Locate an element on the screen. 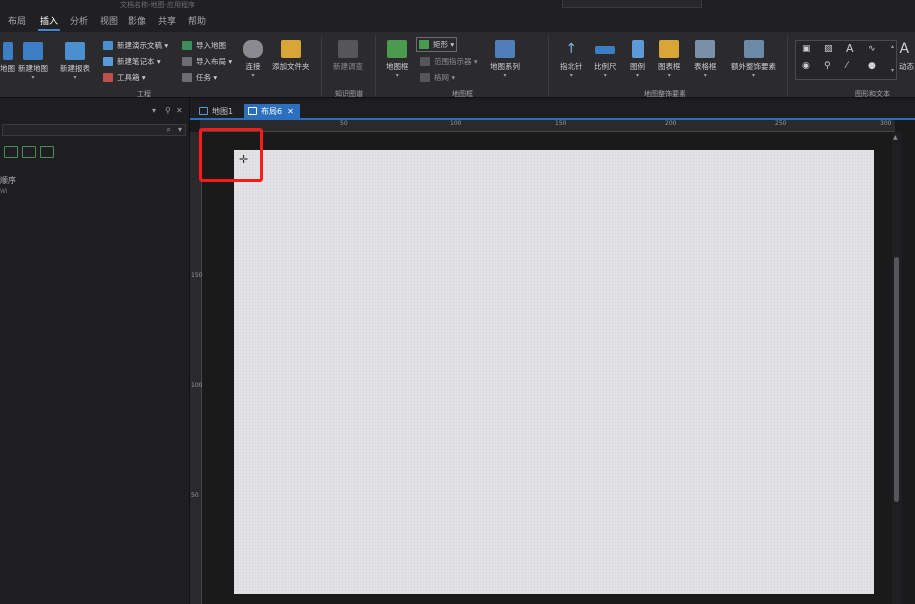  tab-layout6: 布局6 ✕ is located at coordinates (272, 111).